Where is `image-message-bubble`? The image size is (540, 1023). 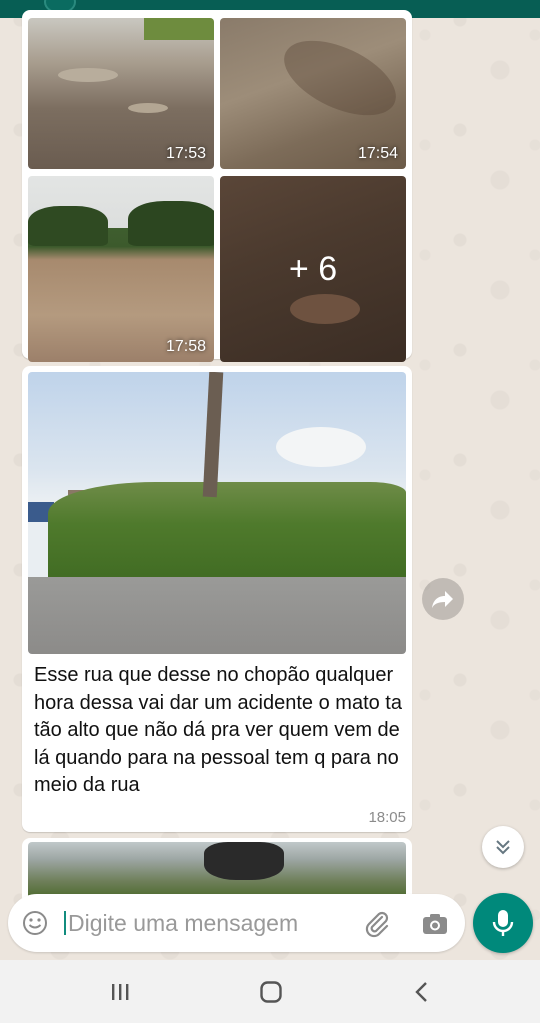
image-message-bubble is located at coordinates (217, 868).